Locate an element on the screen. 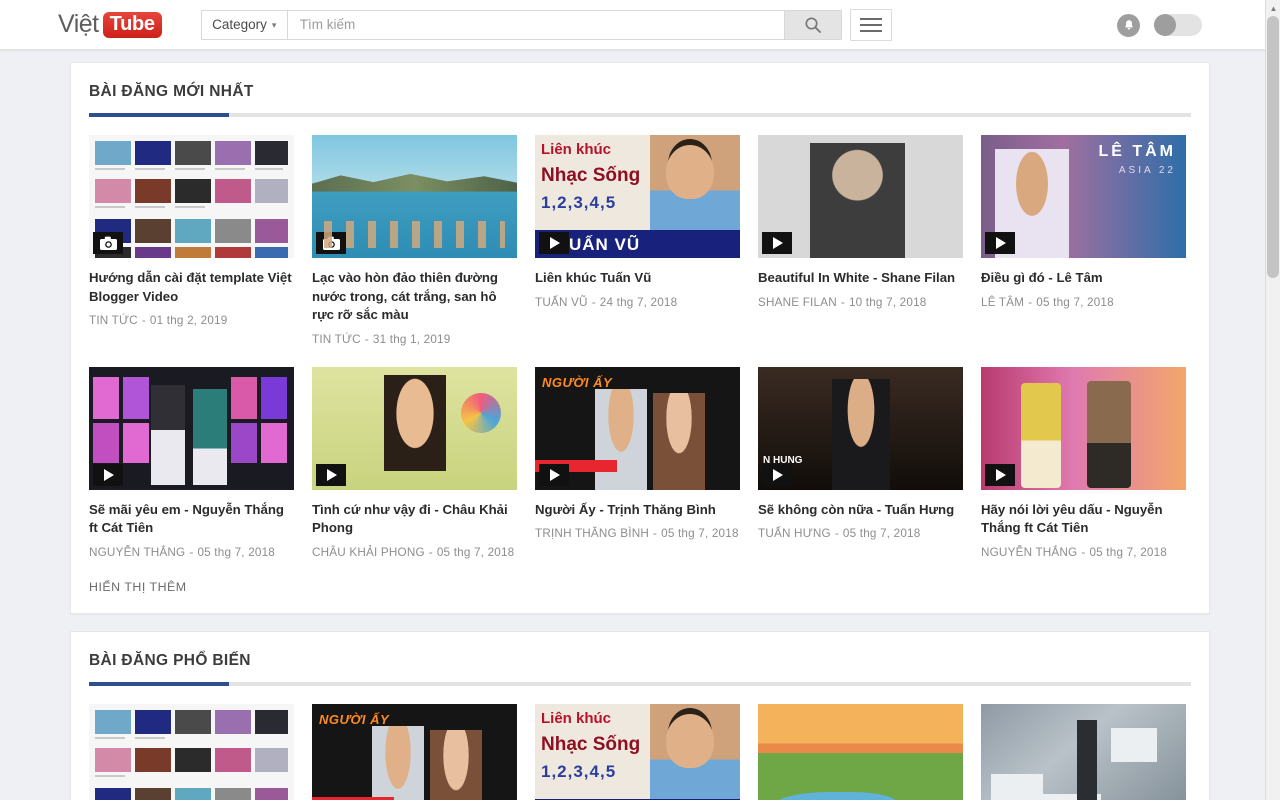  post-title: Người Ấy - Trịnh Thăng Bình is located at coordinates (637, 510).